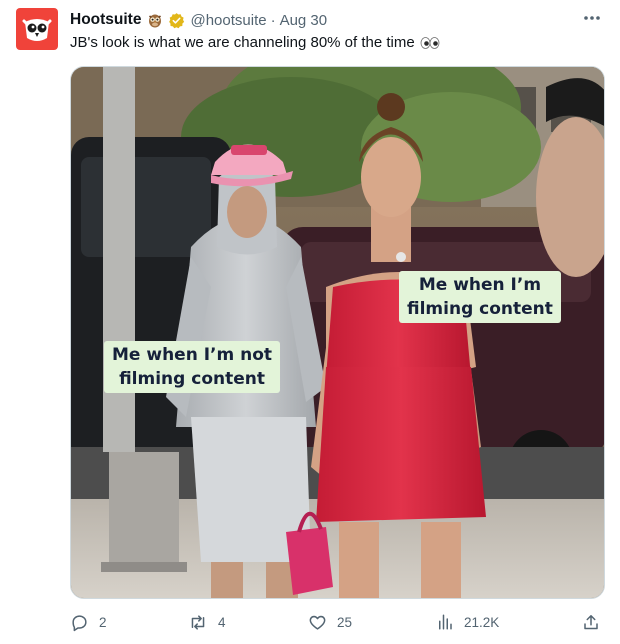 Image resolution: width=620 pixels, height=644 pixels. I want to click on eyes-emoji-icon, so click(430, 43).